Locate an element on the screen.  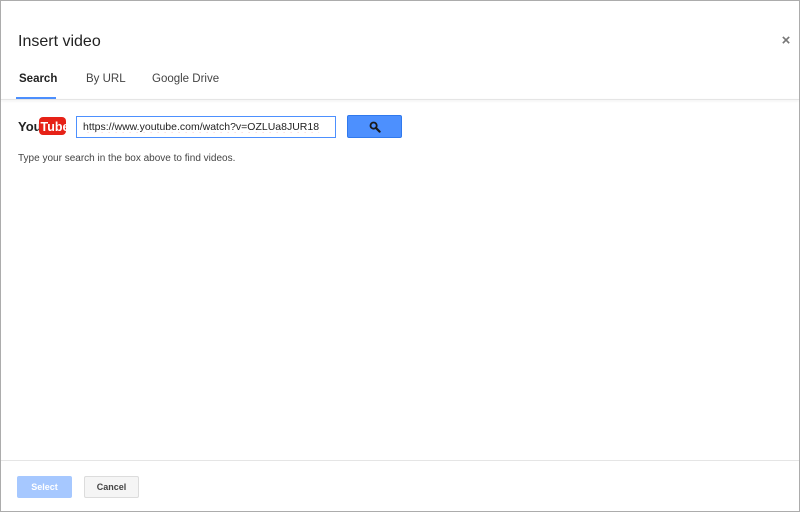
close-icon: × is located at coordinates (786, 41).